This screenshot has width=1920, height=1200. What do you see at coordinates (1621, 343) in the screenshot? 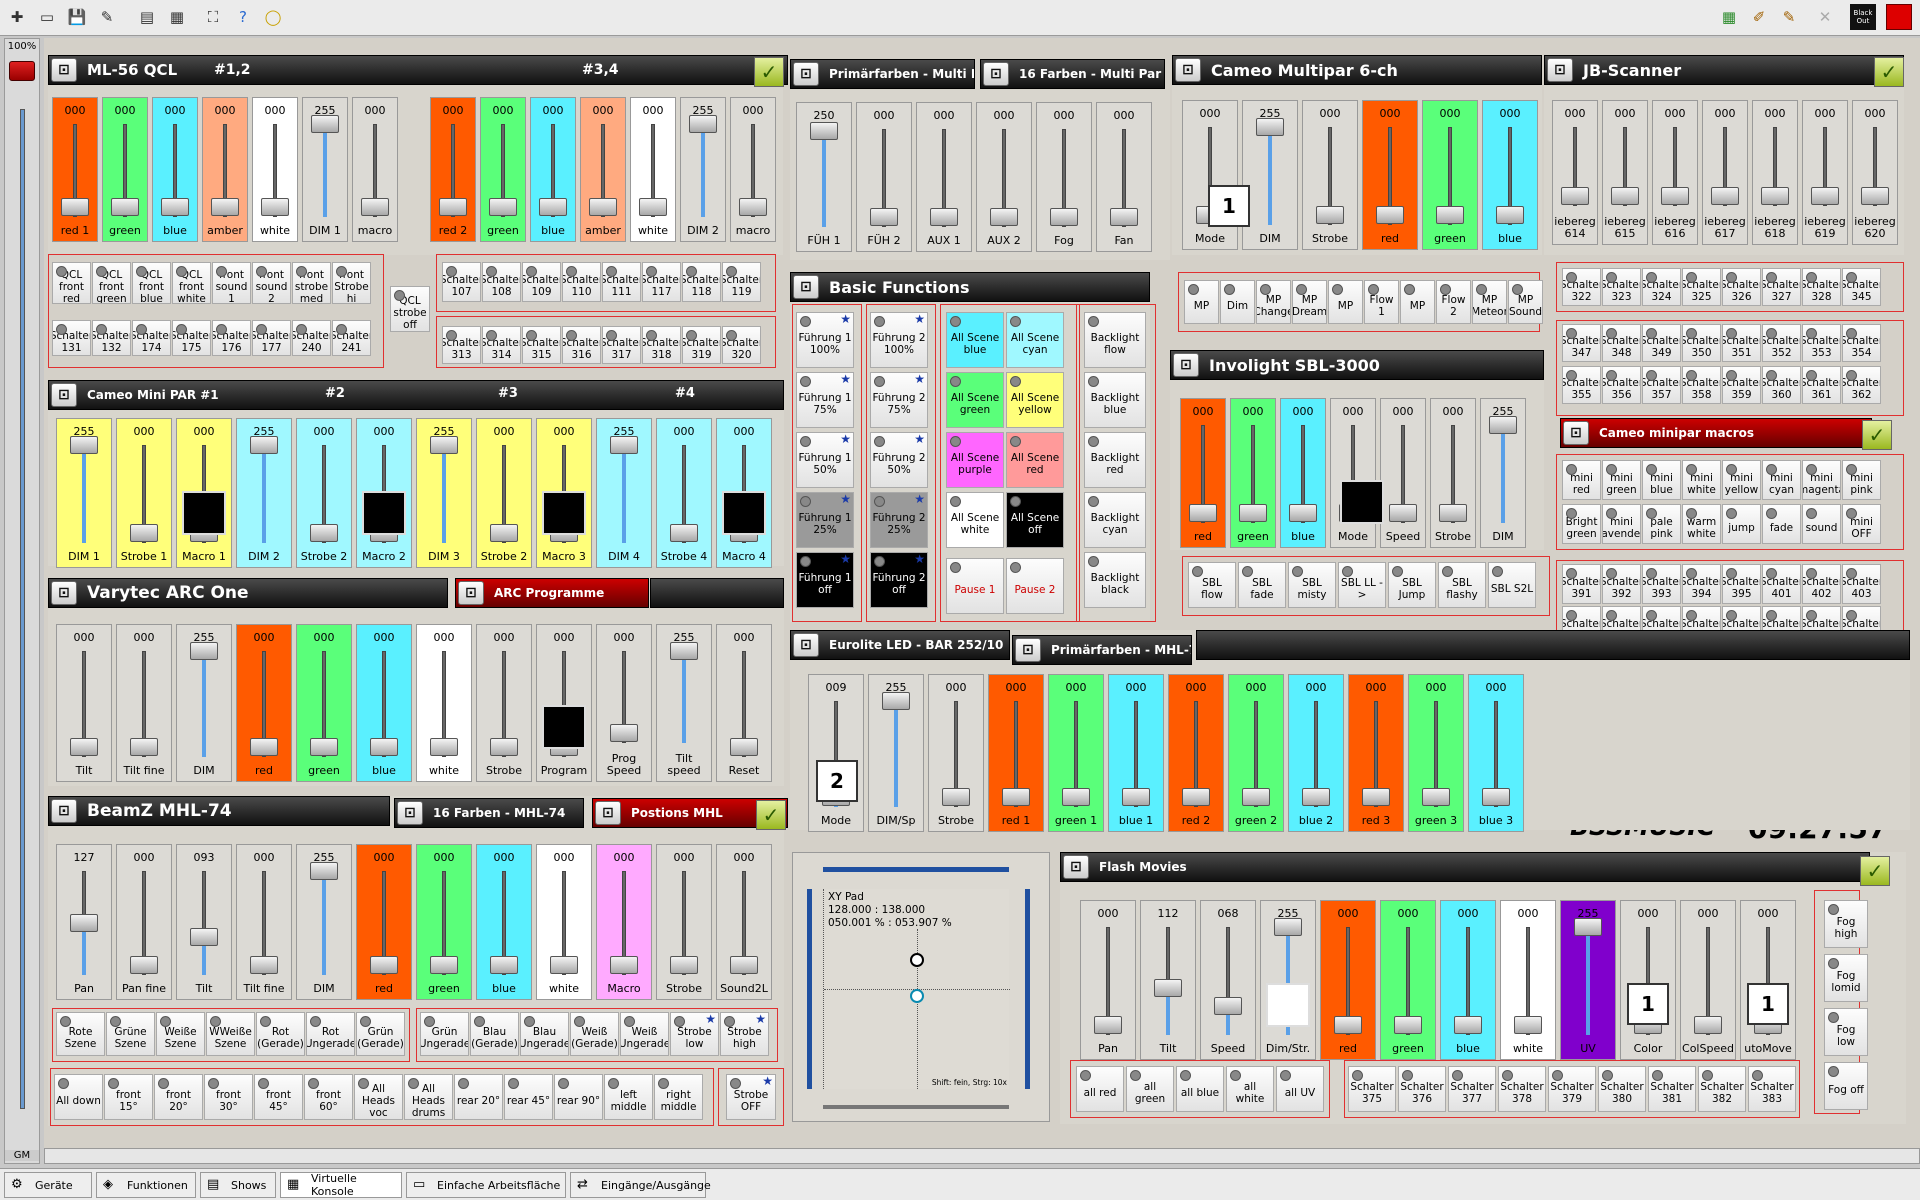
I see `jb-button: Schalter 348` at bounding box center [1621, 343].